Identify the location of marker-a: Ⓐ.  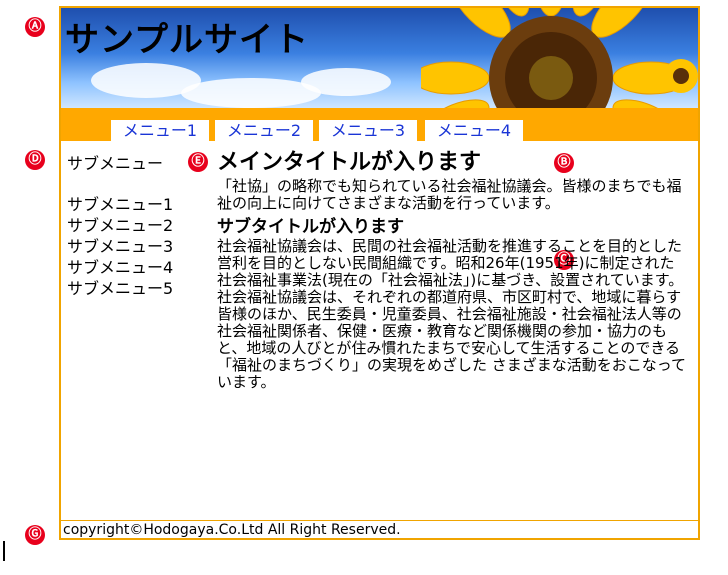
(35, 27).